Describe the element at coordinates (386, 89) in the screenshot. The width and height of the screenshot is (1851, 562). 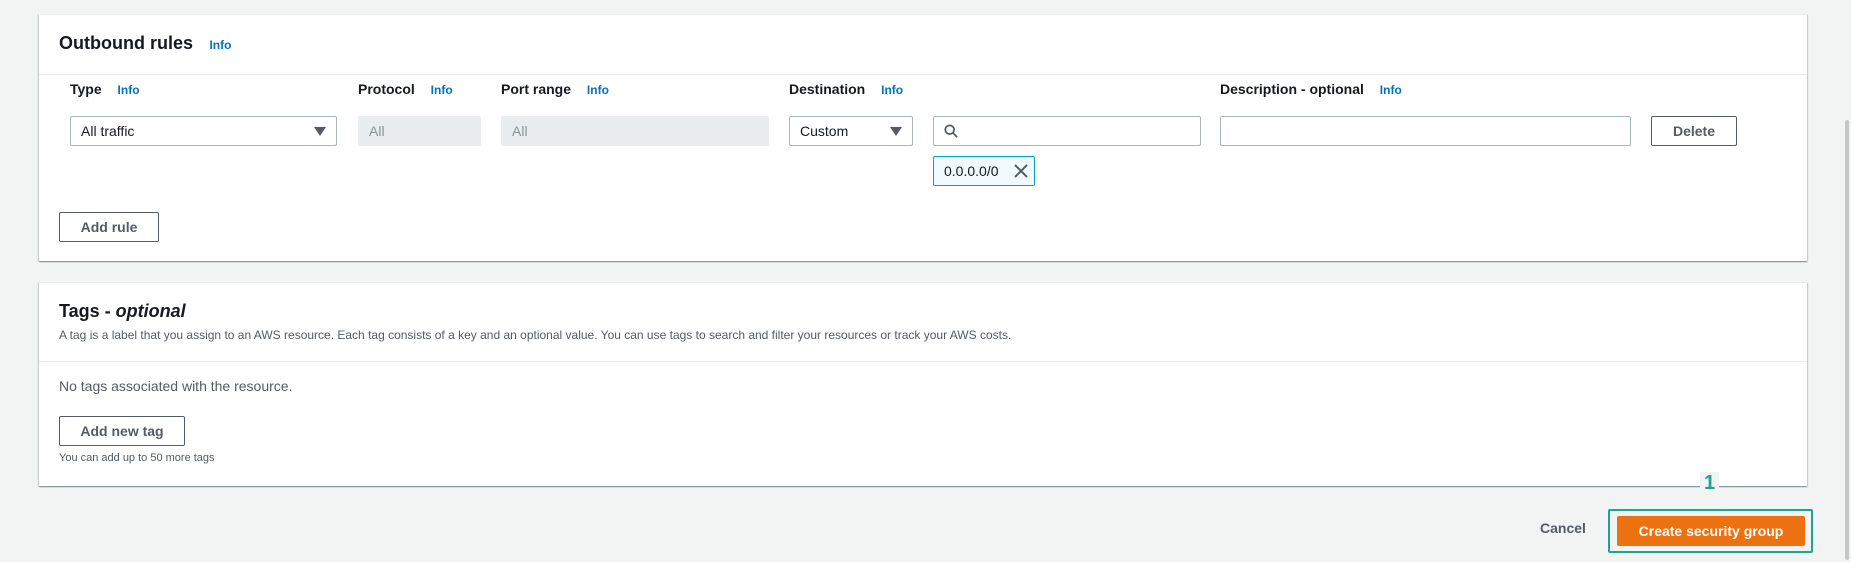
I see `protocol-label-text: Protocol` at that location.